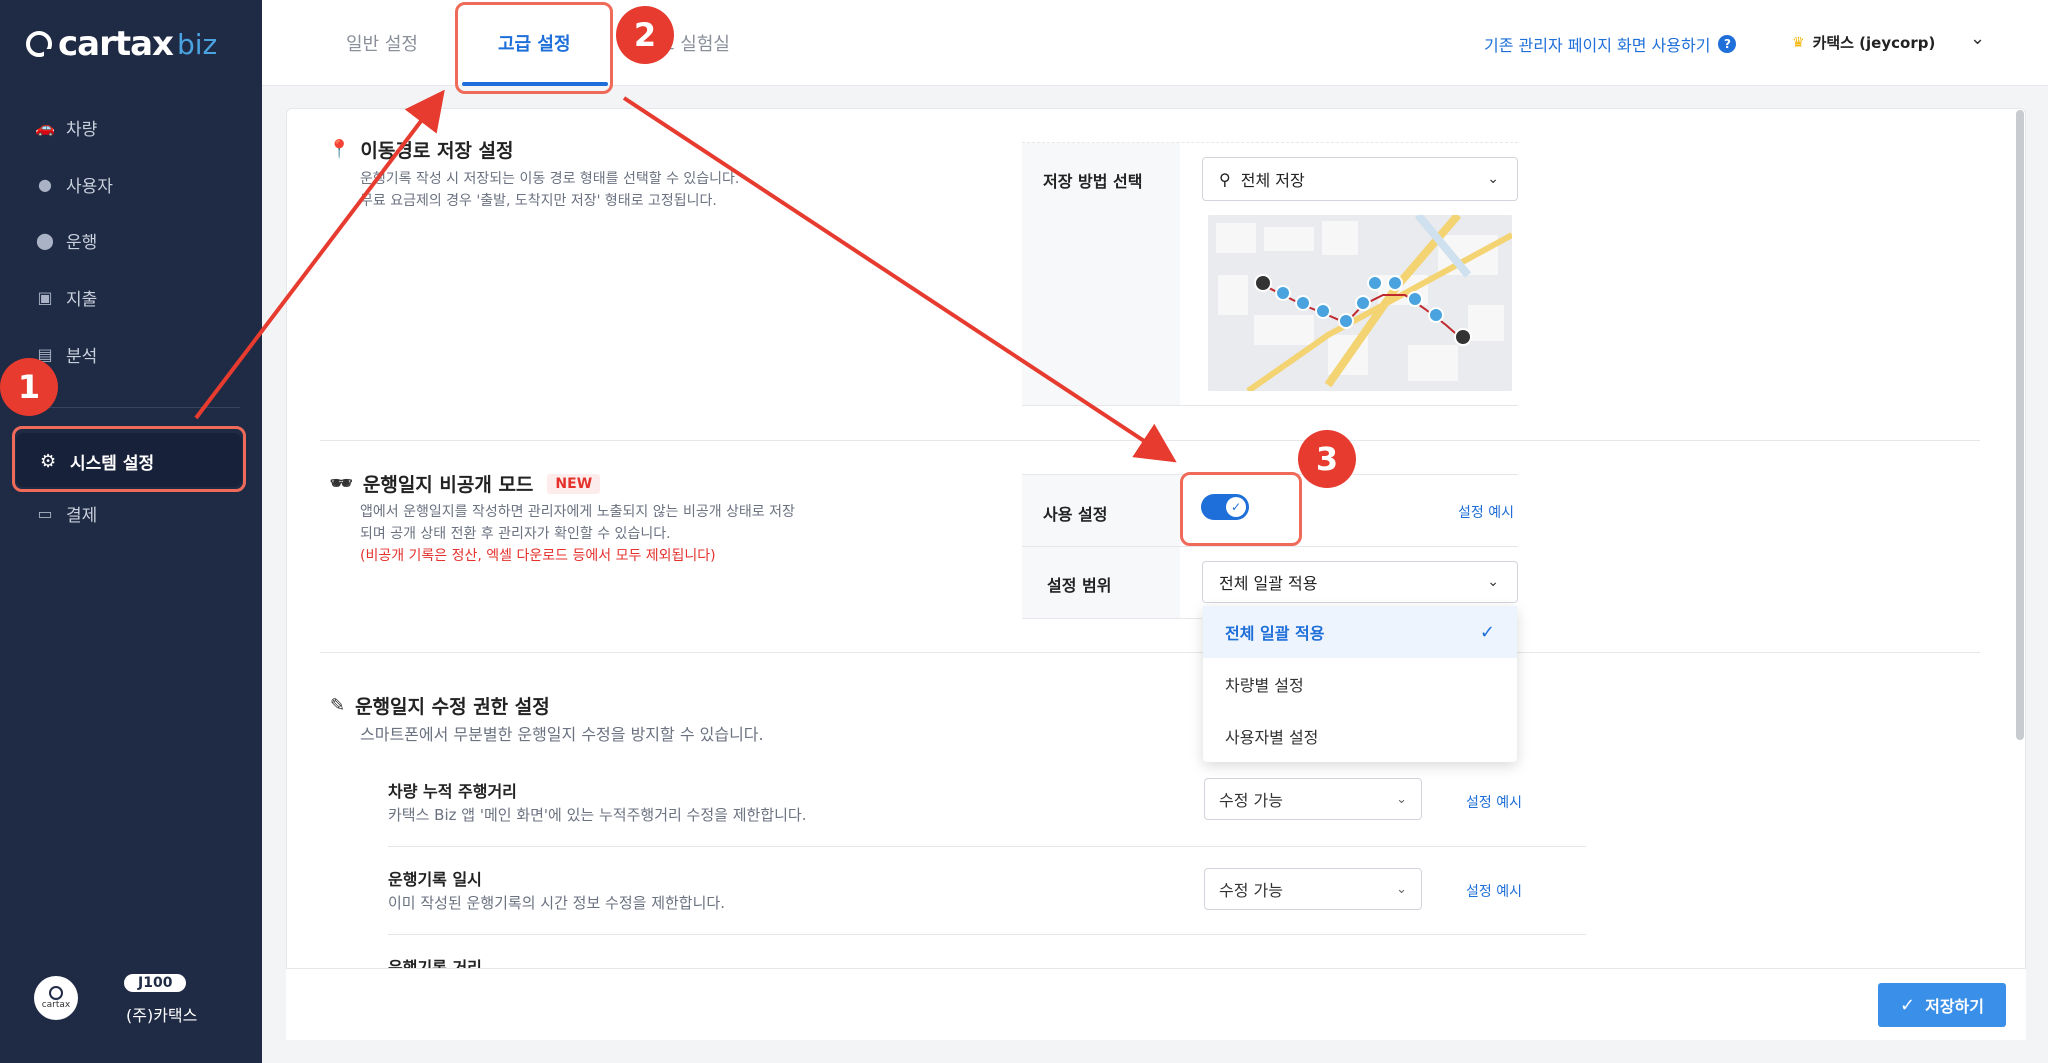 The height and width of the screenshot is (1063, 2048). What do you see at coordinates (562, 734) in the screenshot?
I see `edit-permission-desc: 스마트폰에서 무분별한 운행일지 수정을 방지할 수 있습니다.` at bounding box center [562, 734].